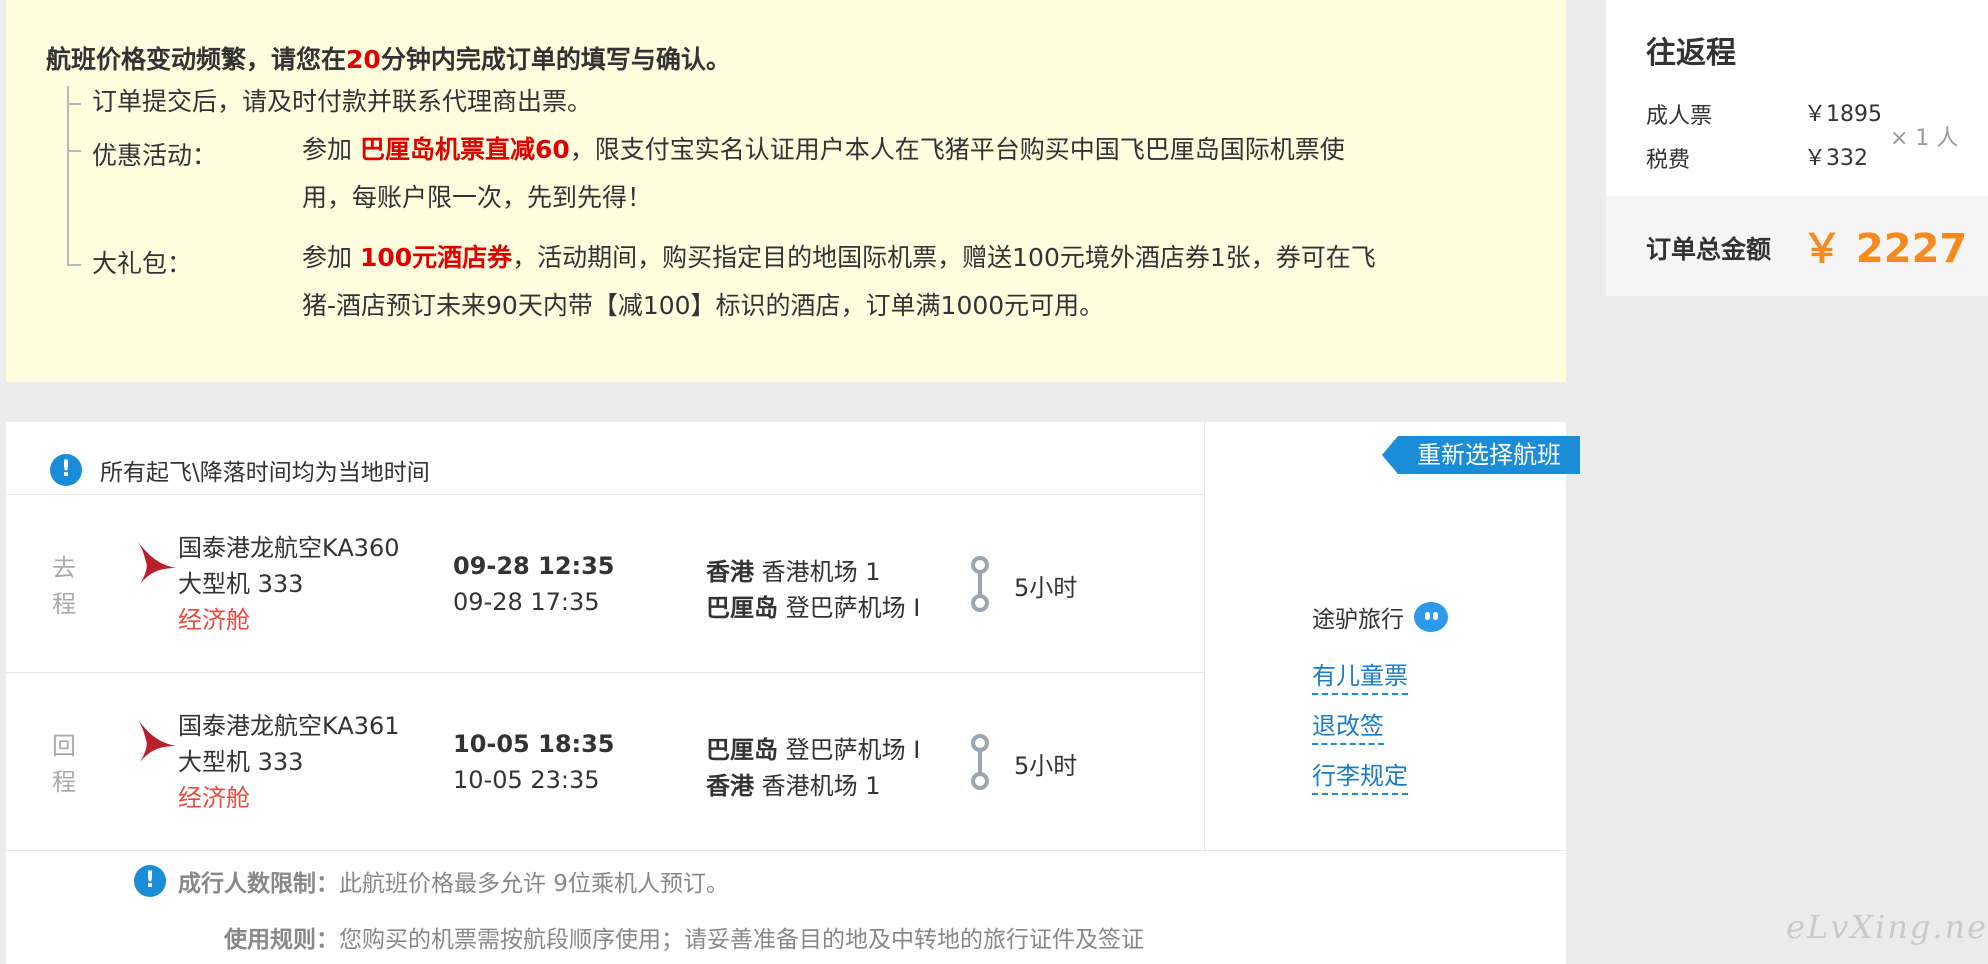  I want to click on departure-time: 10-05 18:35, so click(534, 744).